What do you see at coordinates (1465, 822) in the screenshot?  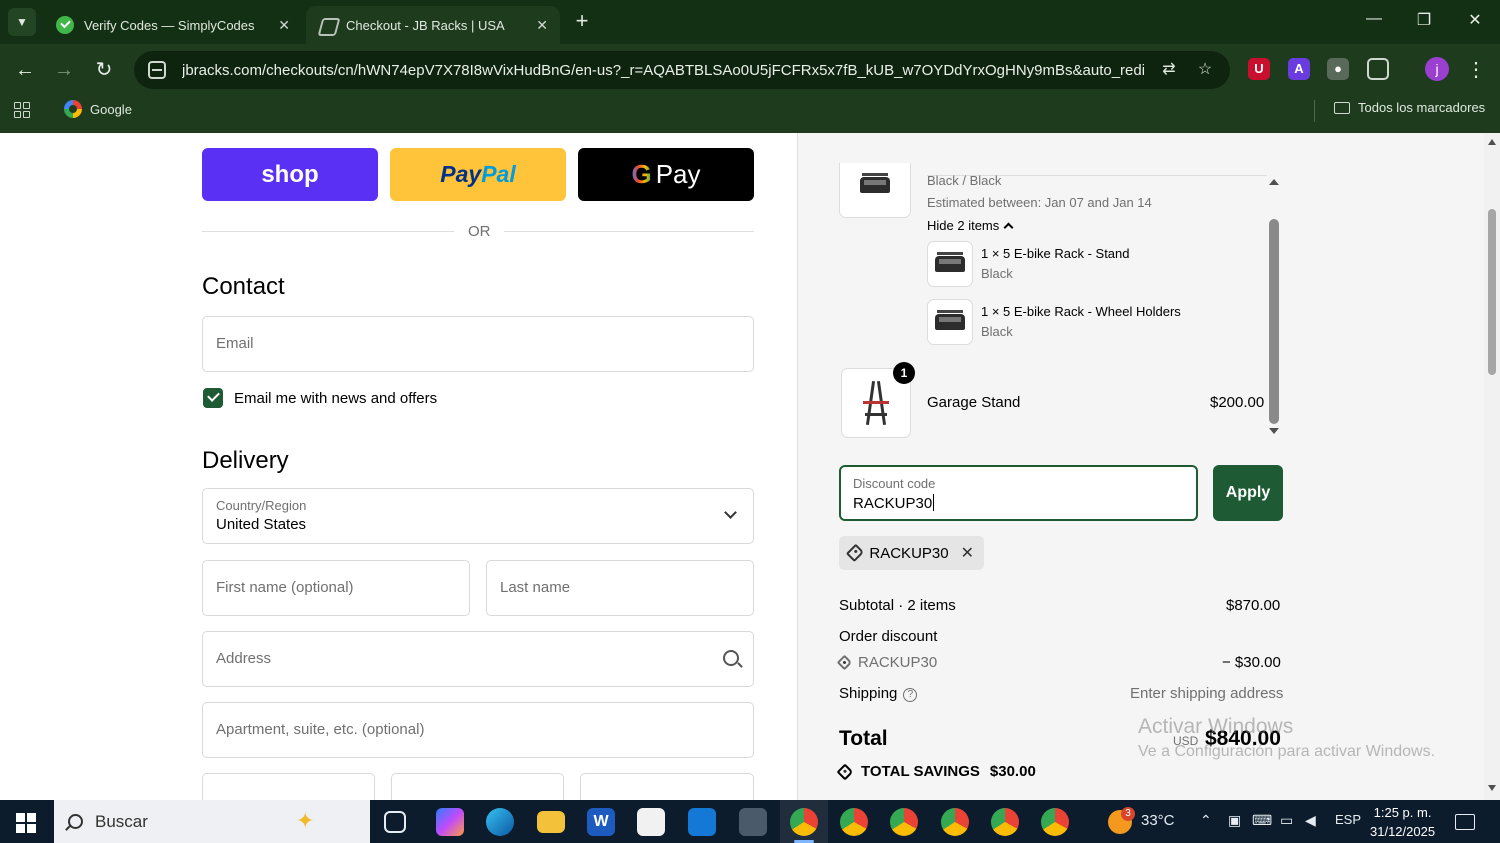 I see `notifications-icon` at bounding box center [1465, 822].